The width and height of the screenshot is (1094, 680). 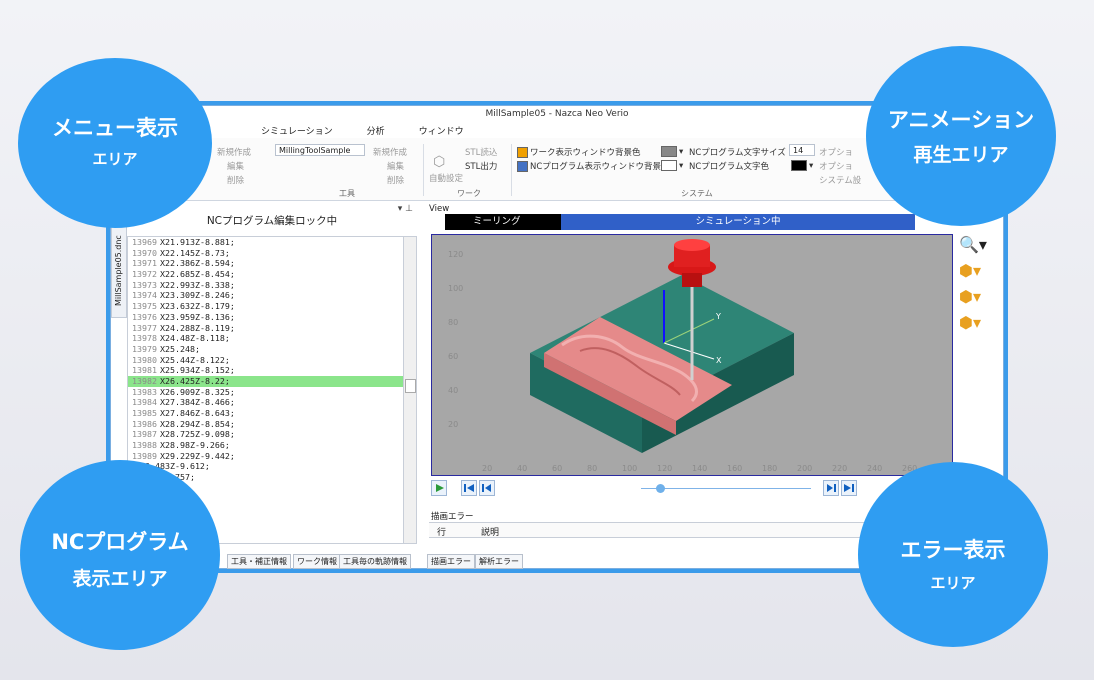 What do you see at coordinates (144, 316) in the screenshot?
I see `line-number: 13976` at bounding box center [144, 316].